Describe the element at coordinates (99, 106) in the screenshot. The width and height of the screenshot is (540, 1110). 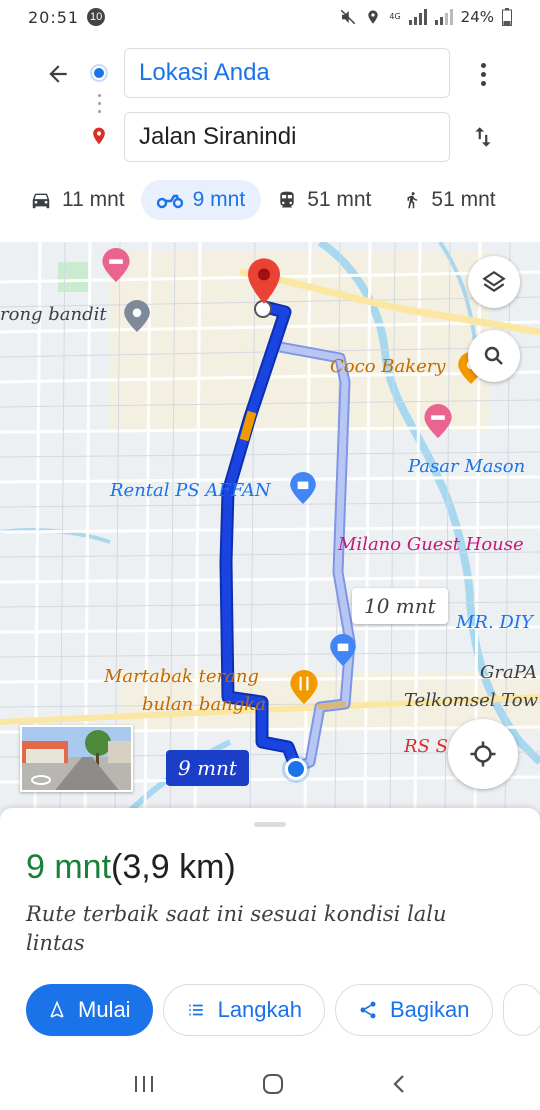
I see `connector-dots` at that location.